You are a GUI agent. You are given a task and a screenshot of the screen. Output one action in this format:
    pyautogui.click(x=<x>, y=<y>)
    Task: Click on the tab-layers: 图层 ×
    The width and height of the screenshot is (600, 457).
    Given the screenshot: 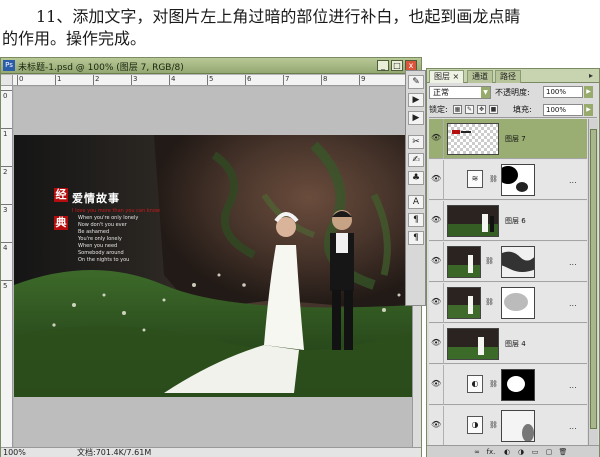 What is the action you would take?
    pyautogui.click(x=447, y=76)
    